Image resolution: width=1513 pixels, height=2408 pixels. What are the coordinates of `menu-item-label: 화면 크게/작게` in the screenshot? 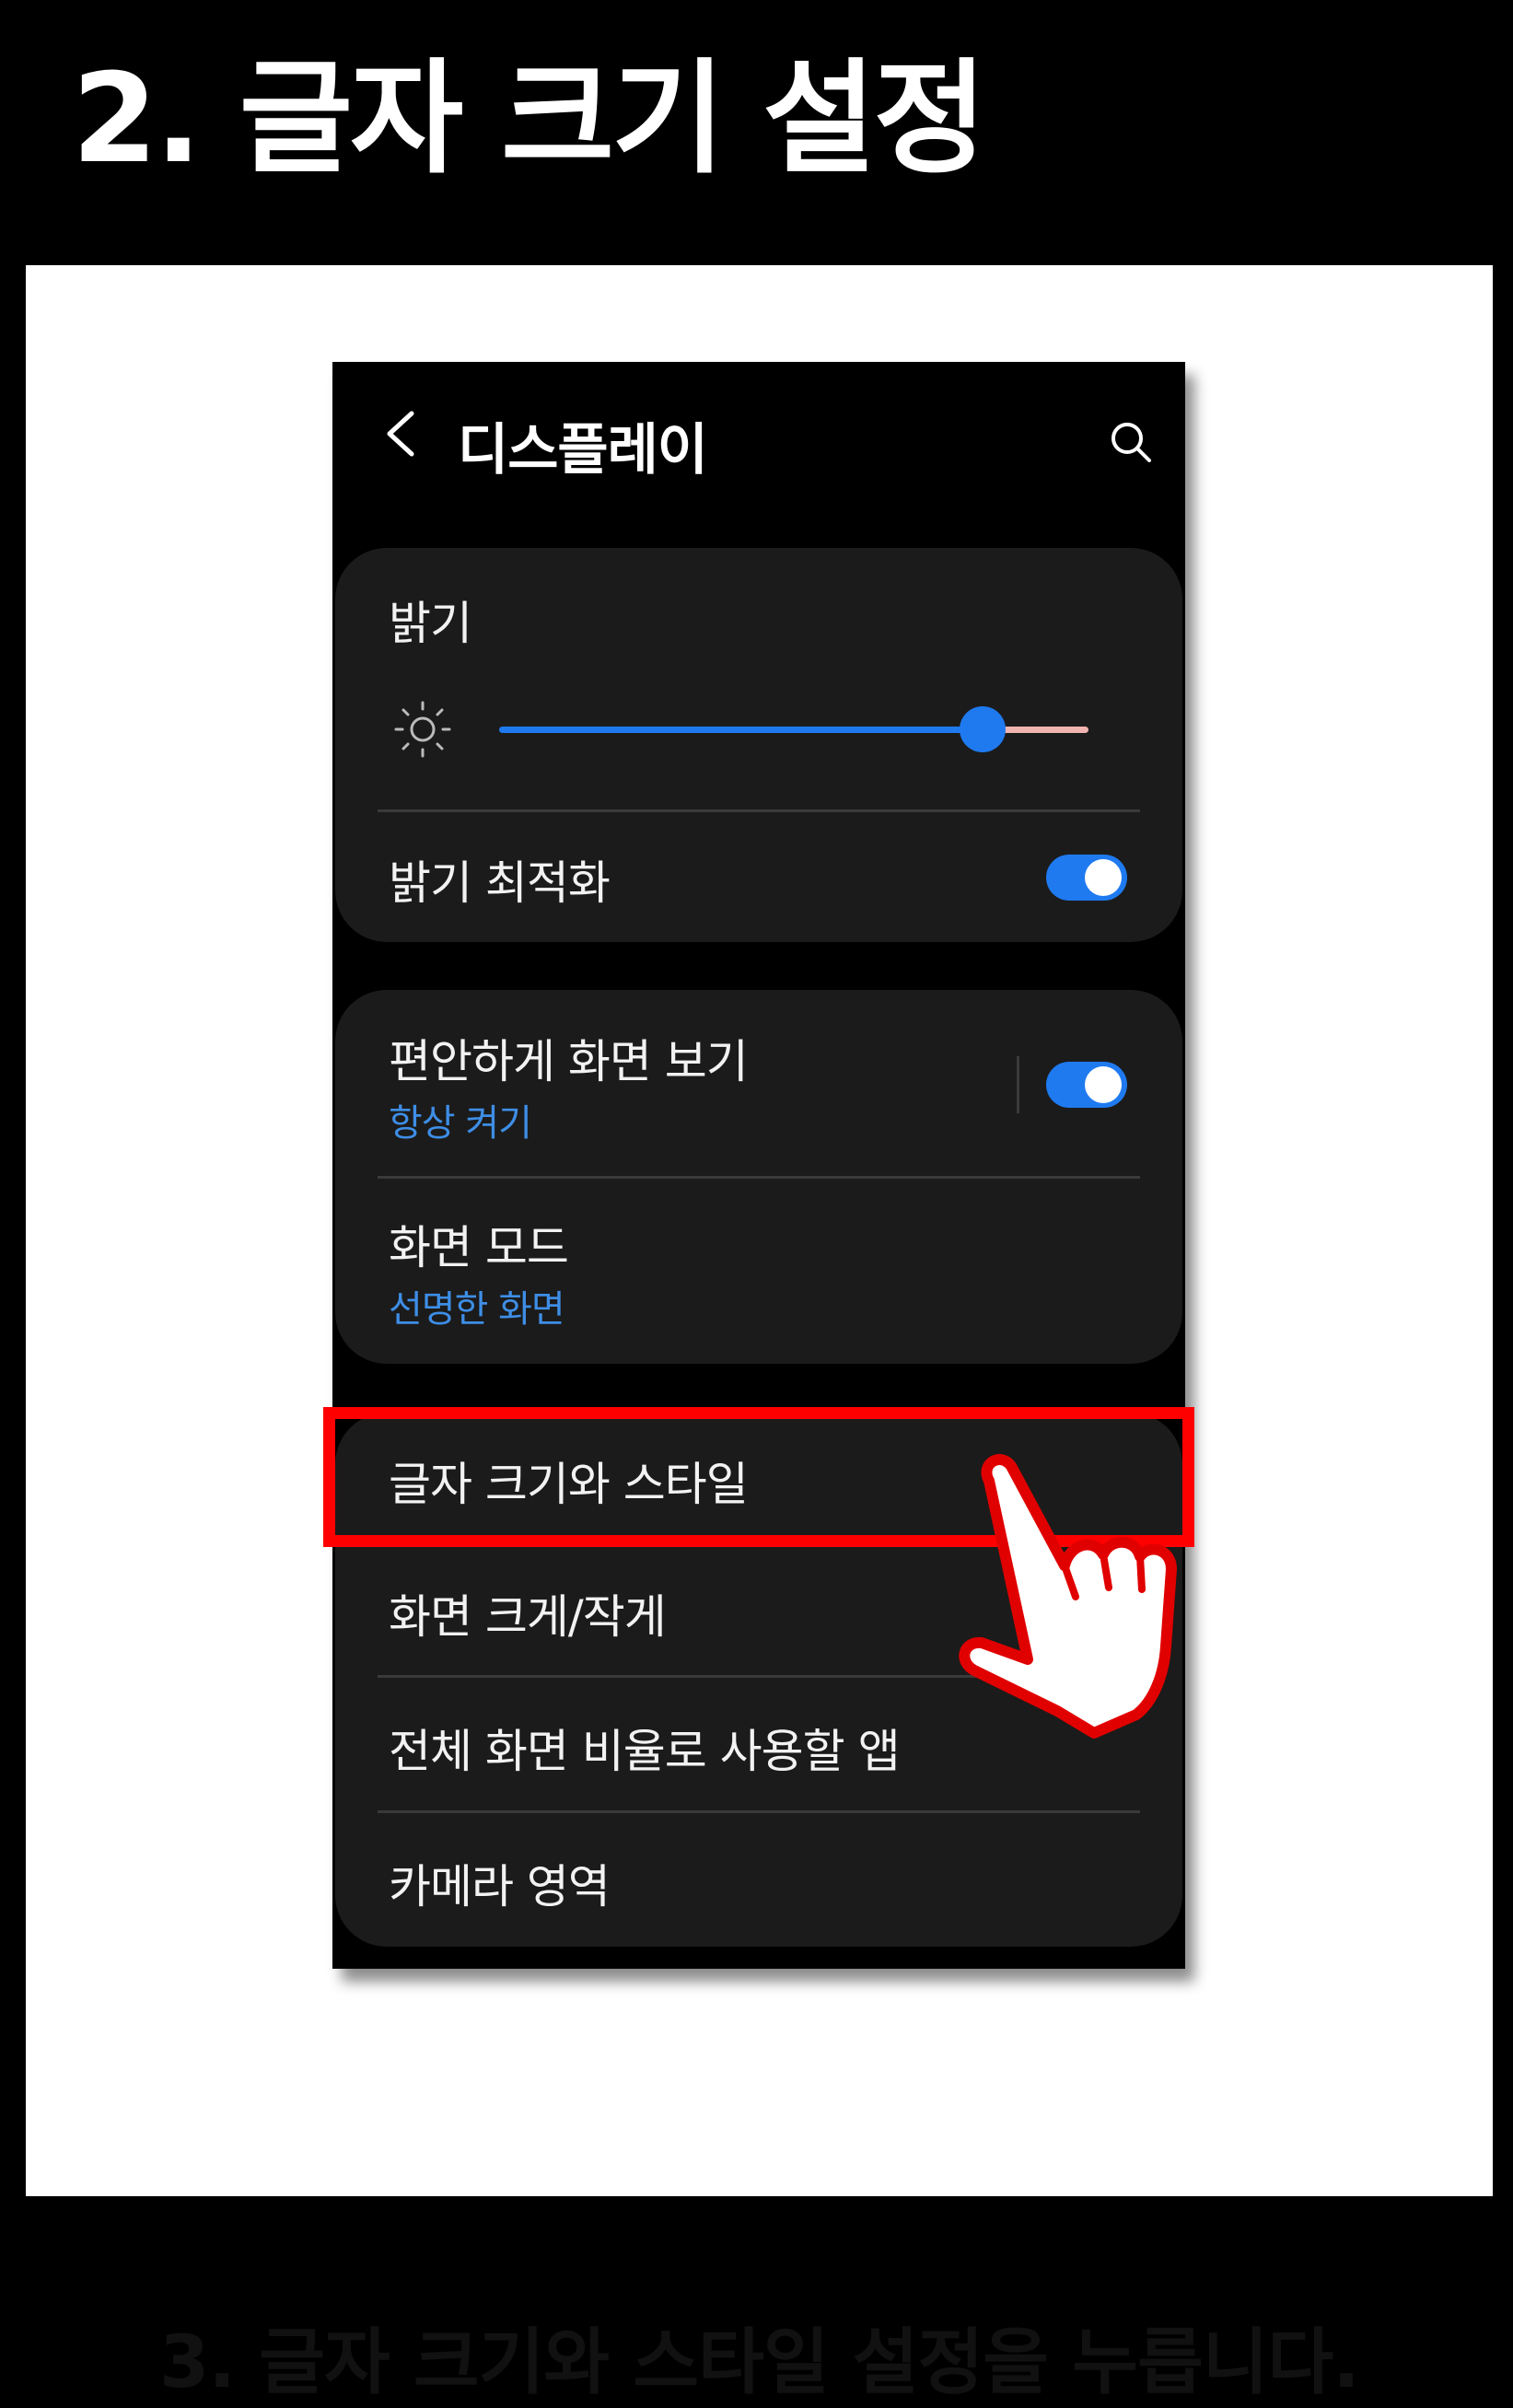 It's located at (528, 1617).